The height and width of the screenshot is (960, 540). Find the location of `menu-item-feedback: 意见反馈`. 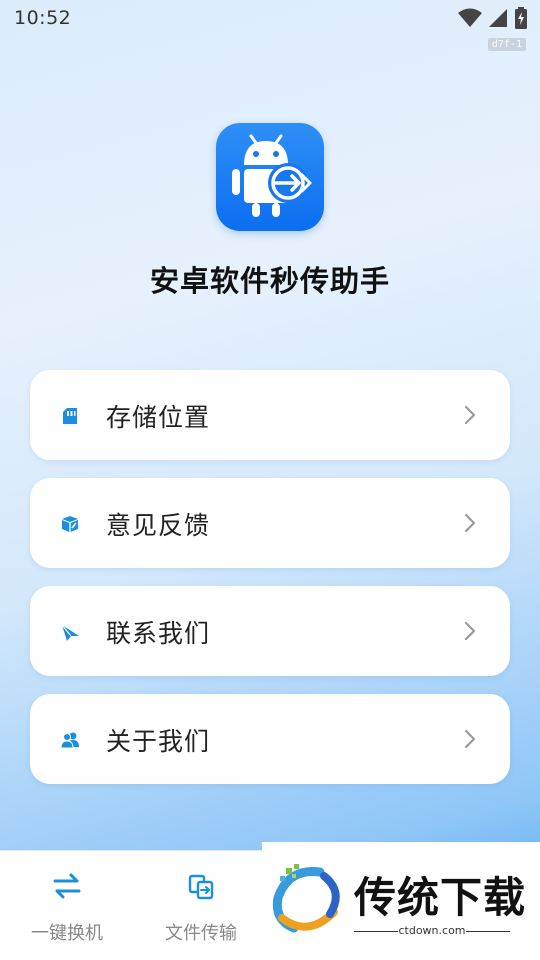

menu-item-feedback: 意见反馈 is located at coordinates (270, 523).